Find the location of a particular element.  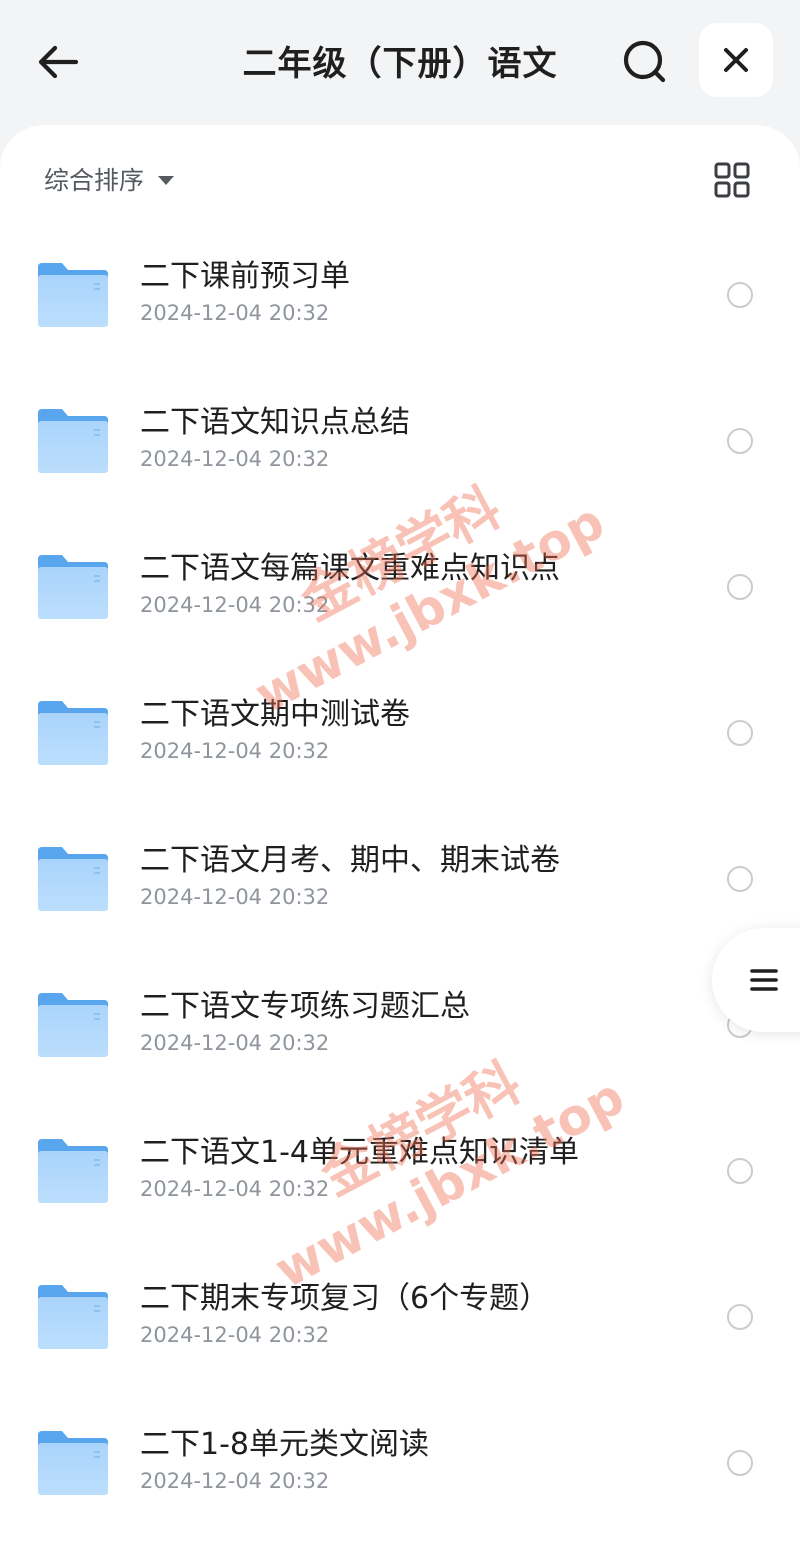

grid-view-icon is located at coordinates (732, 180).